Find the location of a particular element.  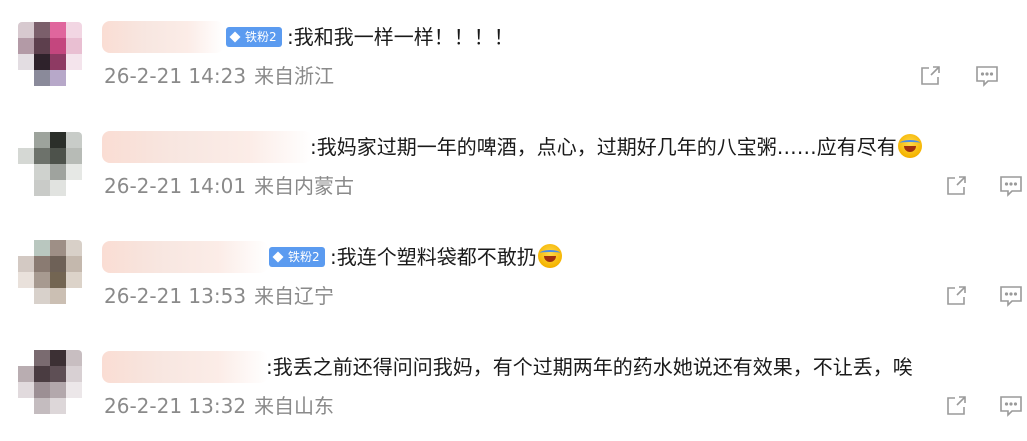

comment-text: :我妈家过期一年的啤酒，点心，过期好几年的八宝粥……应有尽有 is located at coordinates (616, 147).